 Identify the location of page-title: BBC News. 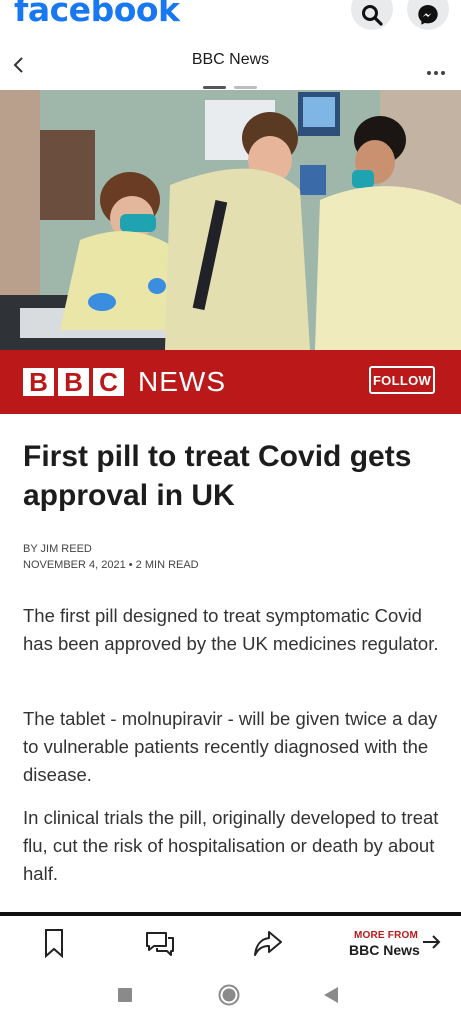
(230, 59).